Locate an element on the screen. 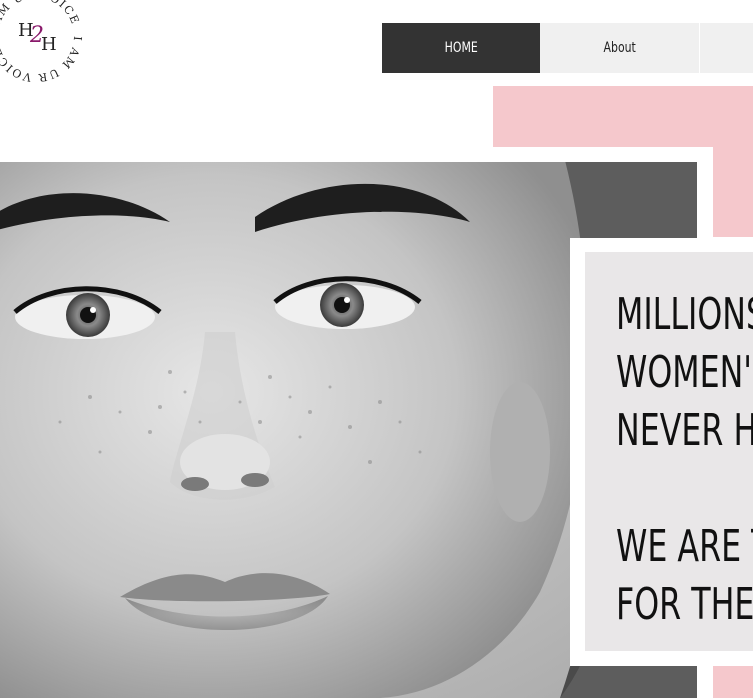 Image resolution: width=753 pixels, height=698 pixels. nav-about: About is located at coordinates (620, 48).